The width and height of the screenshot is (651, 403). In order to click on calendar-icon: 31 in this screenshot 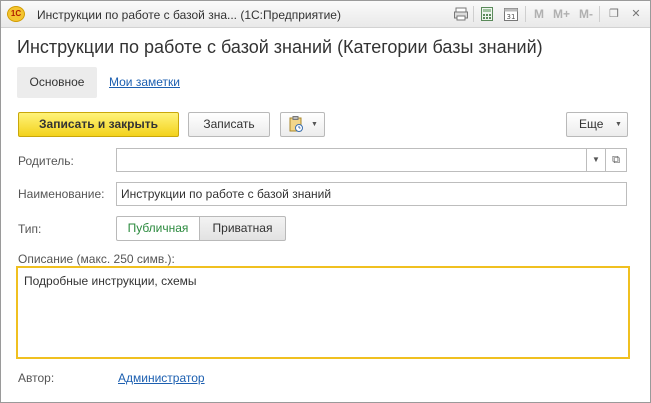, I will do `click(511, 14)`.